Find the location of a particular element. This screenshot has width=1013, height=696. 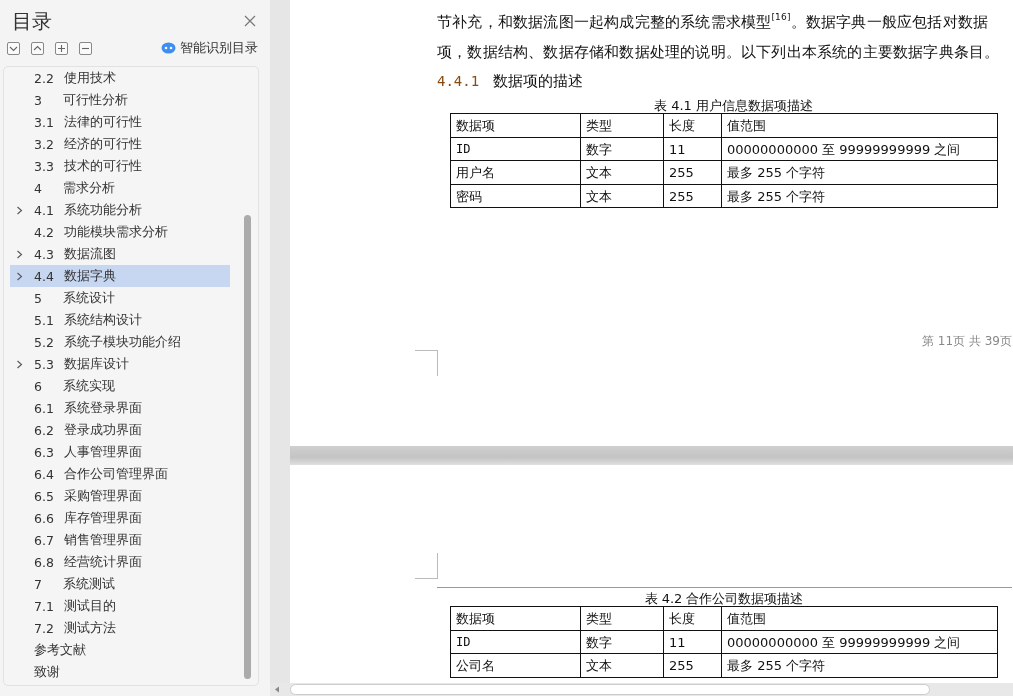

toc-item: 3 可行性分析 is located at coordinates (120, 100).